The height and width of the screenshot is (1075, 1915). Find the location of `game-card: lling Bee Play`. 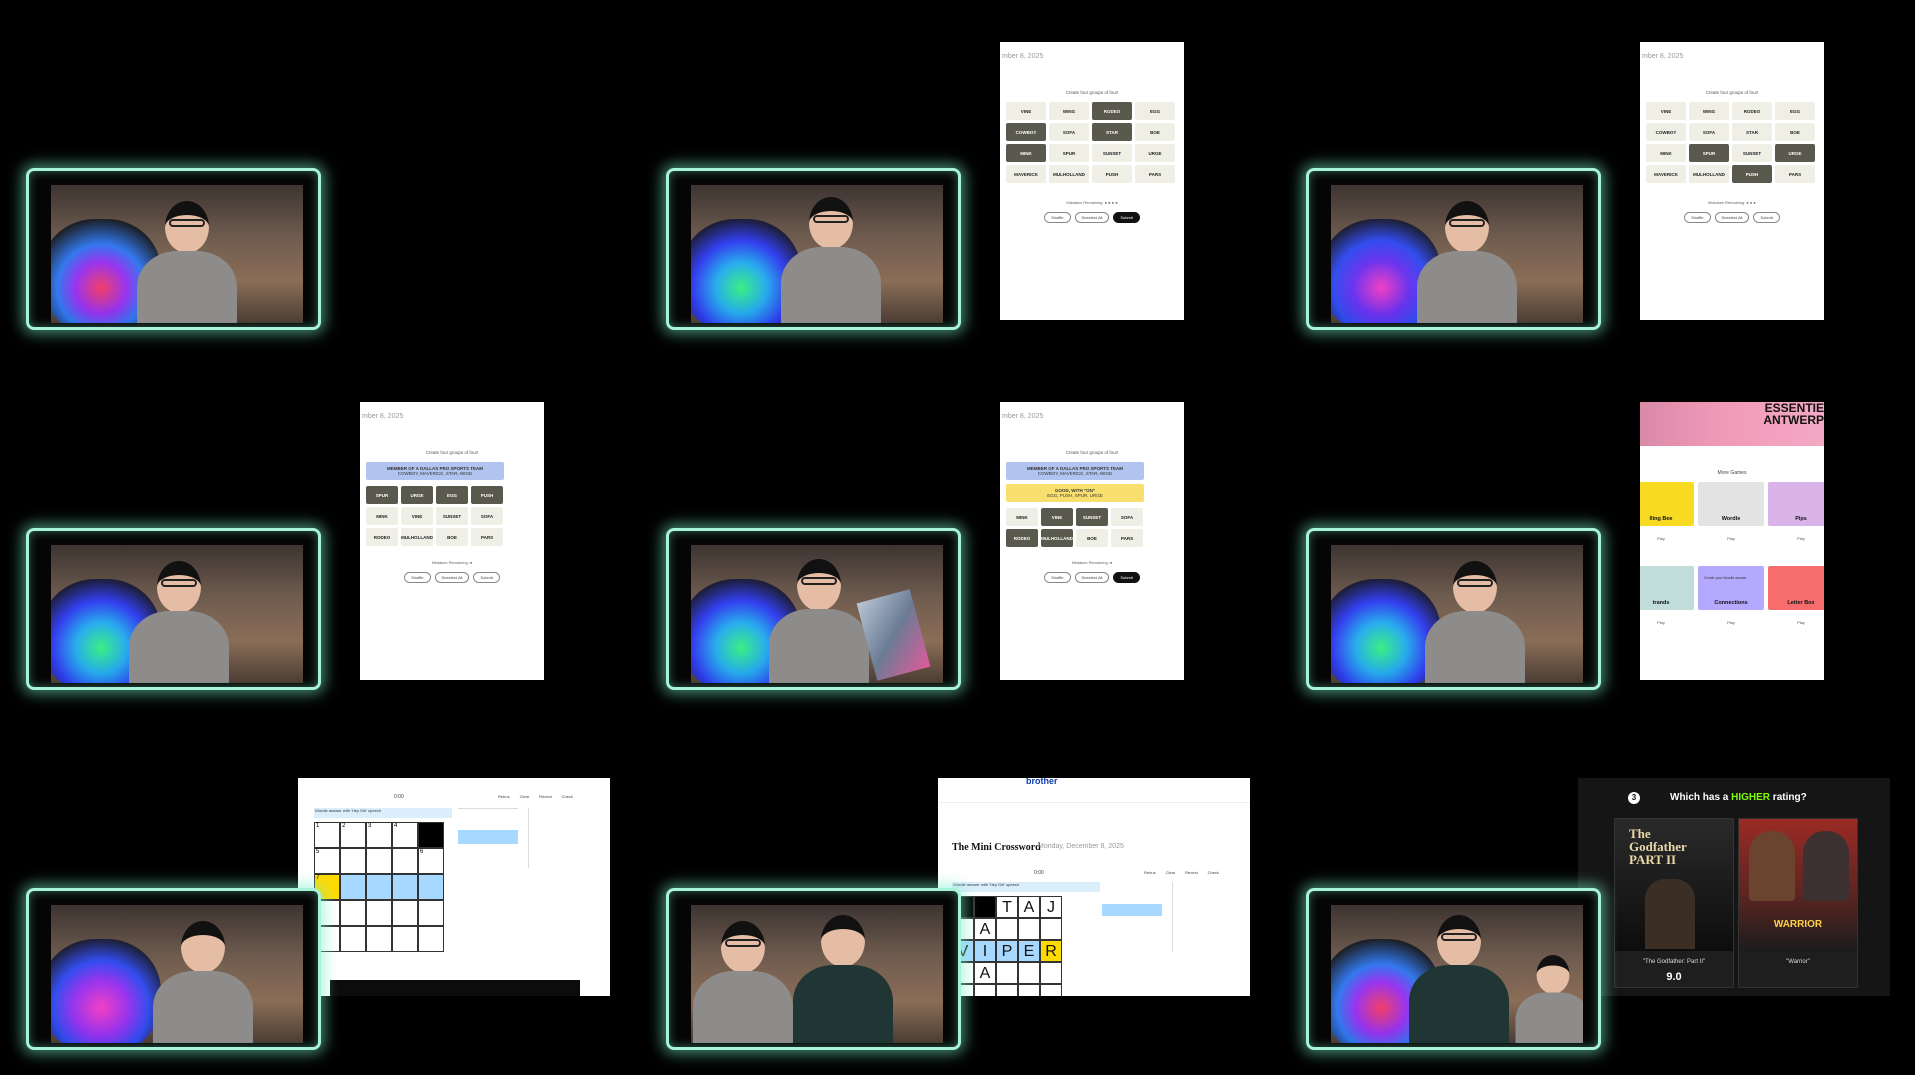

game-card: lling Bee Play is located at coordinates (1667, 511).